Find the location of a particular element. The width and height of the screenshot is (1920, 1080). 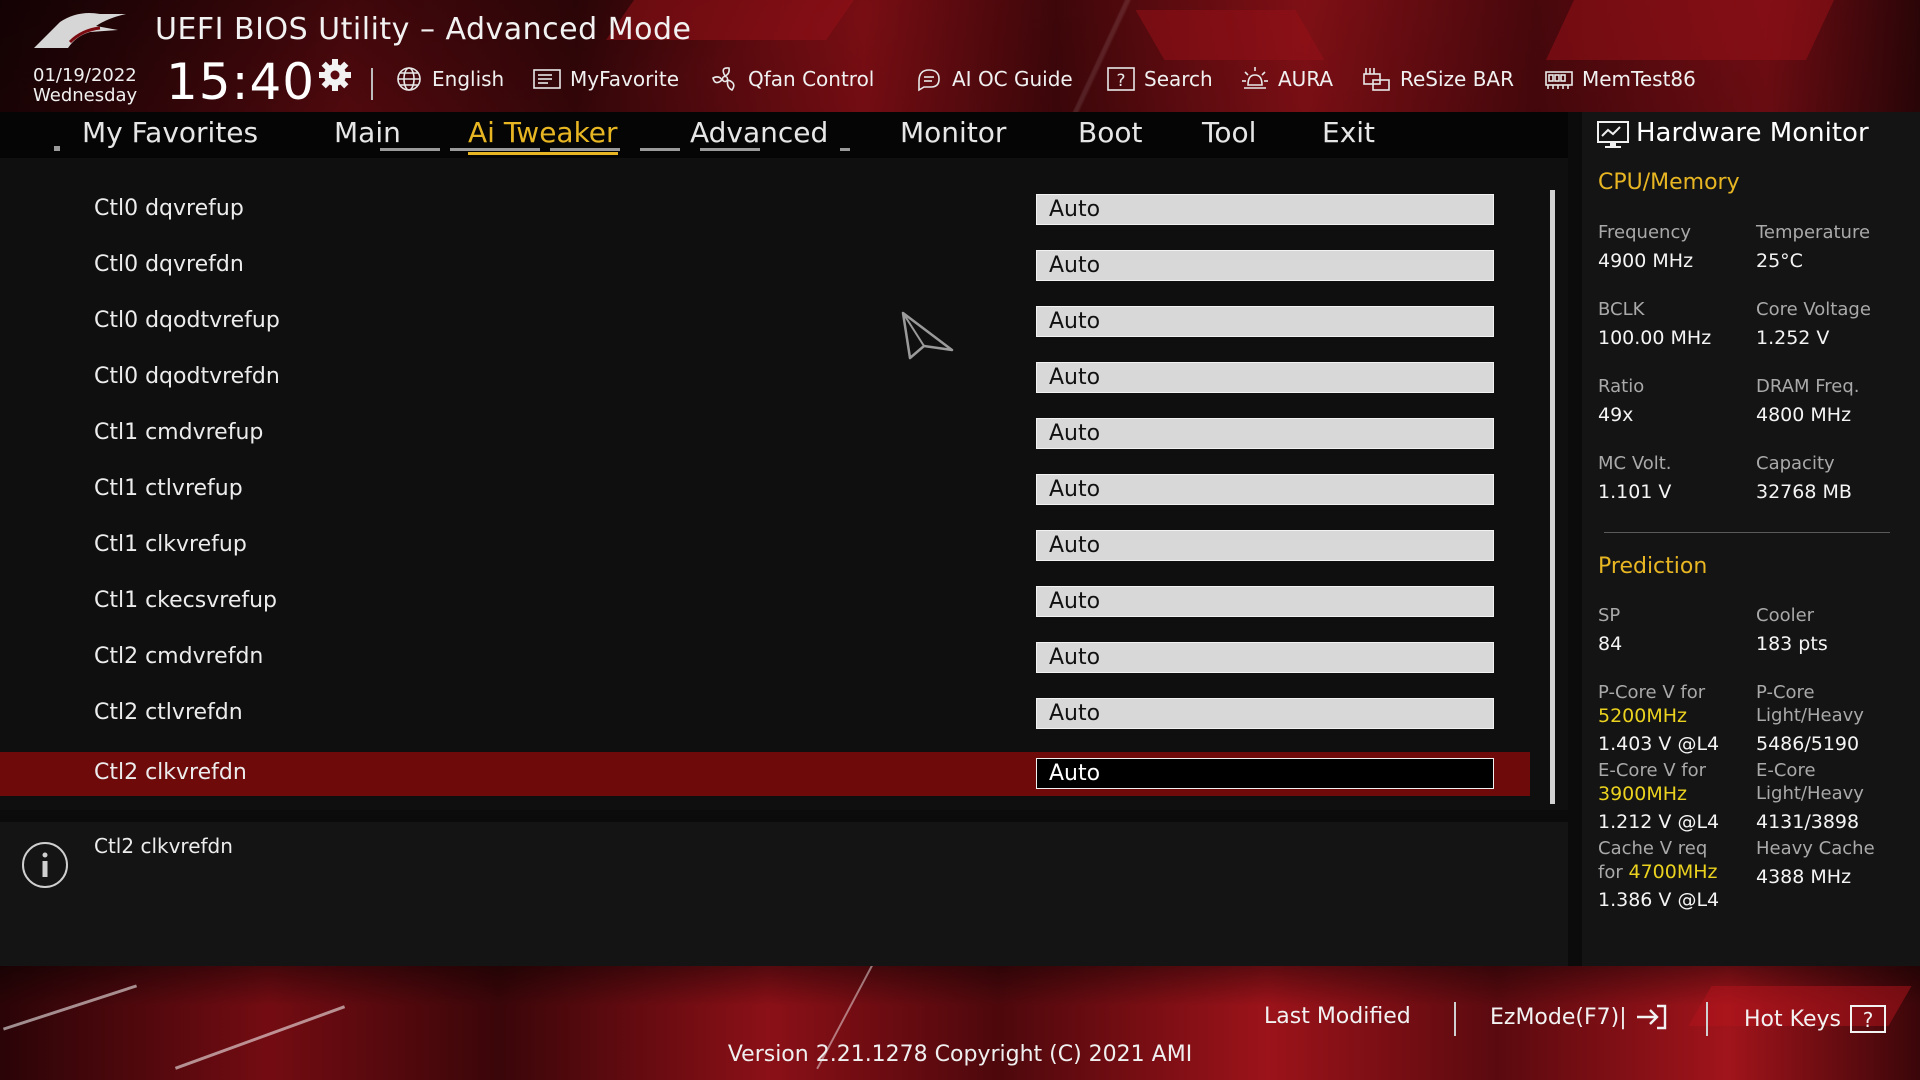

tool-myfavorite: MyFavorite is located at coordinates (605, 79).